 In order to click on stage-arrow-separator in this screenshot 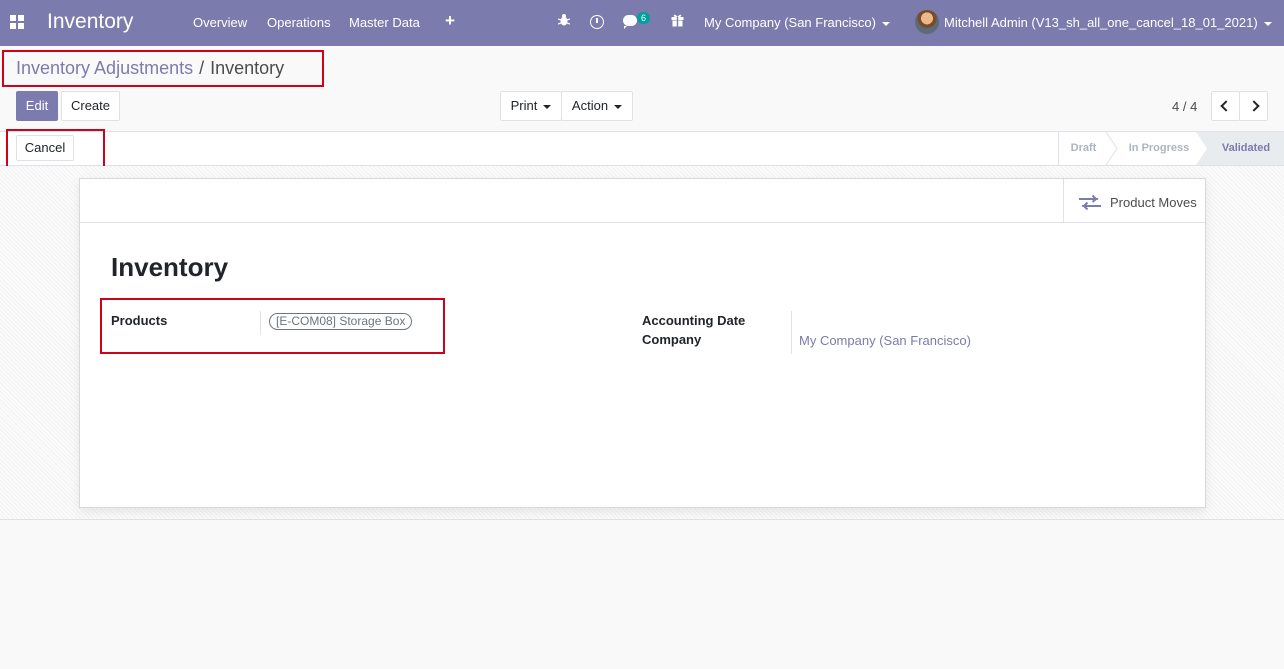, I will do `click(1111, 148)`.